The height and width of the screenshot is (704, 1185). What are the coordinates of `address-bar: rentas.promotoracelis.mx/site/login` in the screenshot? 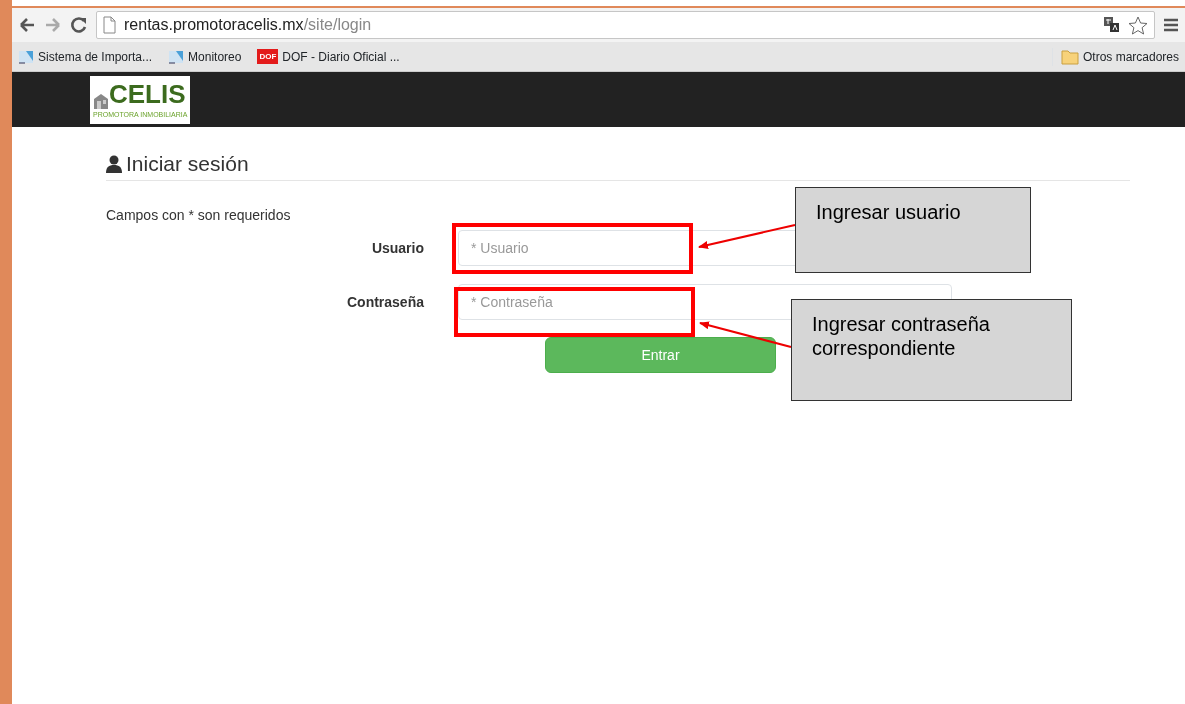 It's located at (625, 25).